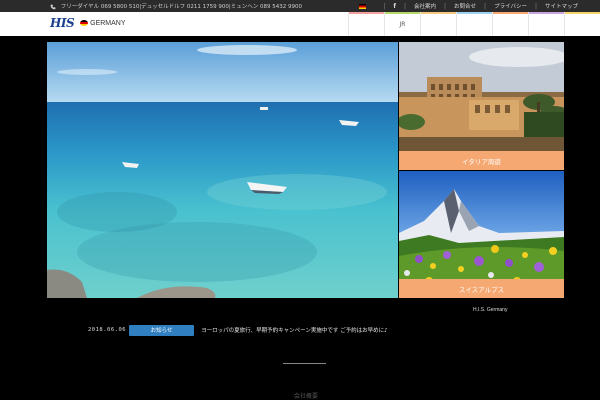 This screenshot has height=400, width=600. I want to click on card-swiss: スイスアルプス, so click(481, 234).